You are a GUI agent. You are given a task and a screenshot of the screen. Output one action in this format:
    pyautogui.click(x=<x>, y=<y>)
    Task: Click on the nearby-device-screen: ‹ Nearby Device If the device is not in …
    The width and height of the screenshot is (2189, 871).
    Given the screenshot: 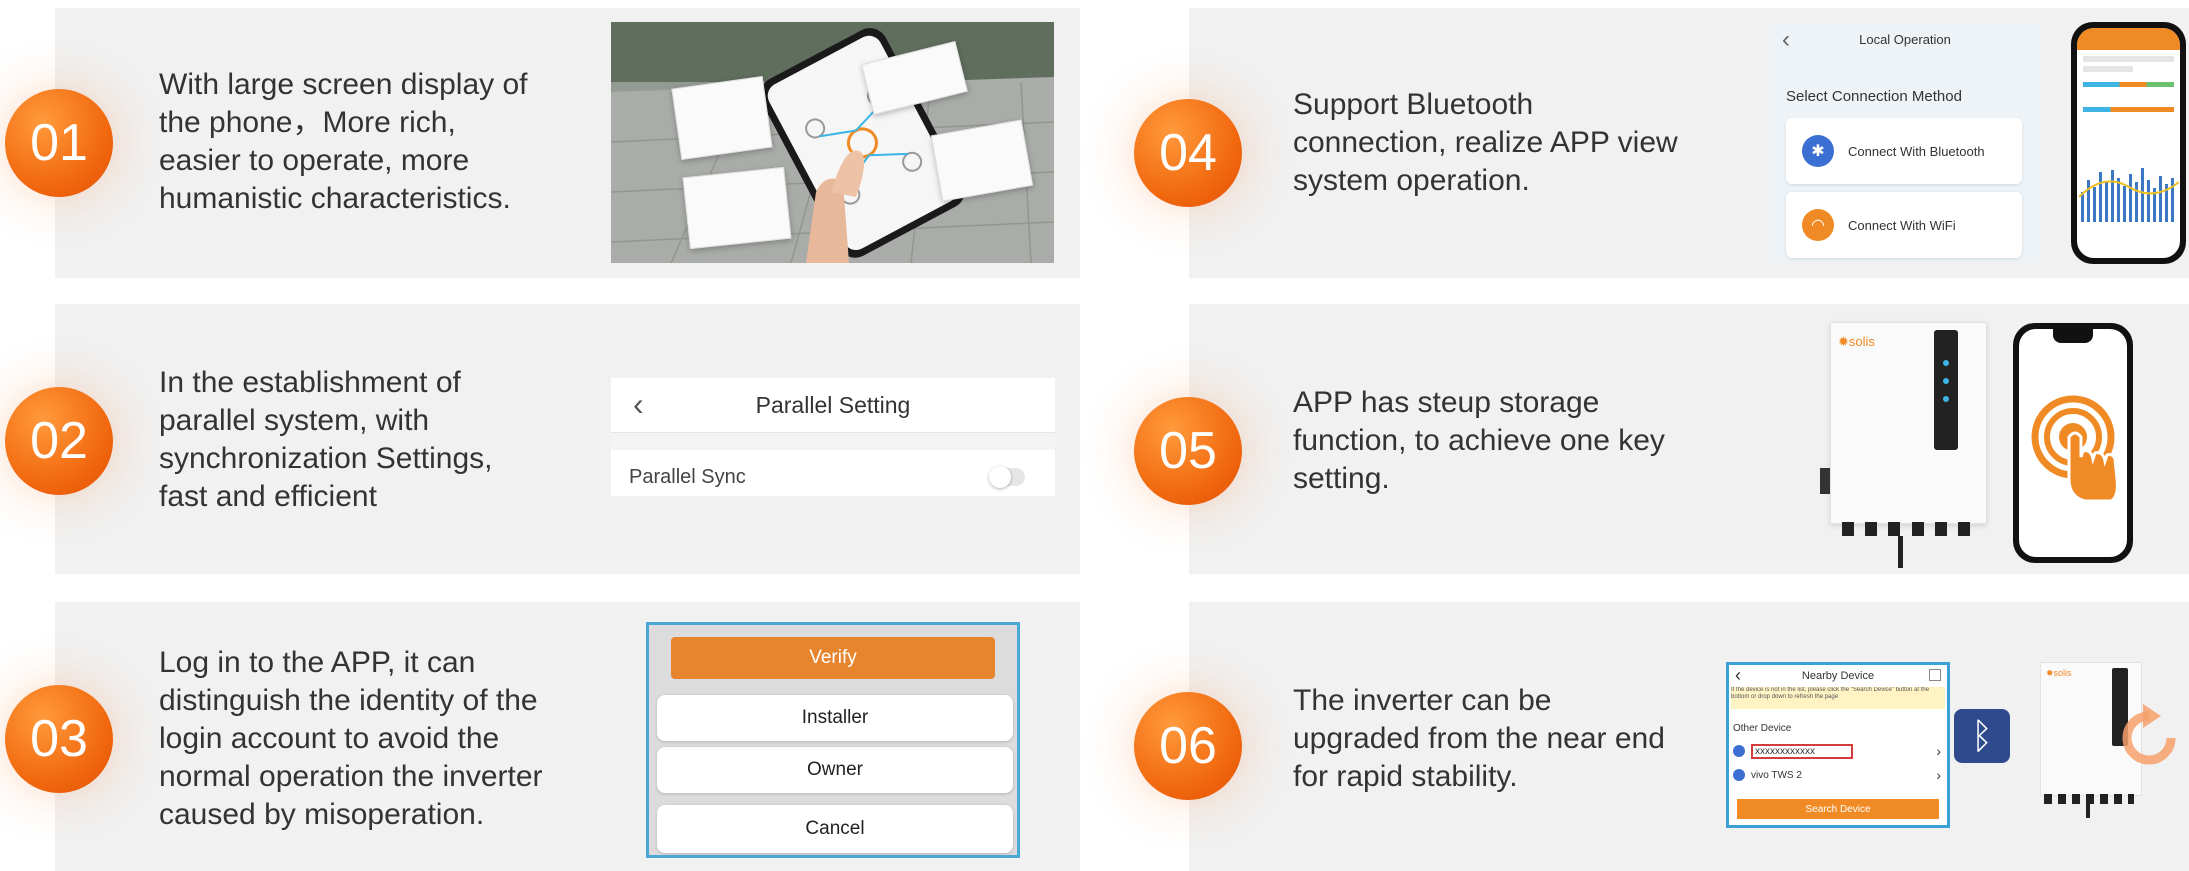 What is the action you would take?
    pyautogui.click(x=1838, y=745)
    